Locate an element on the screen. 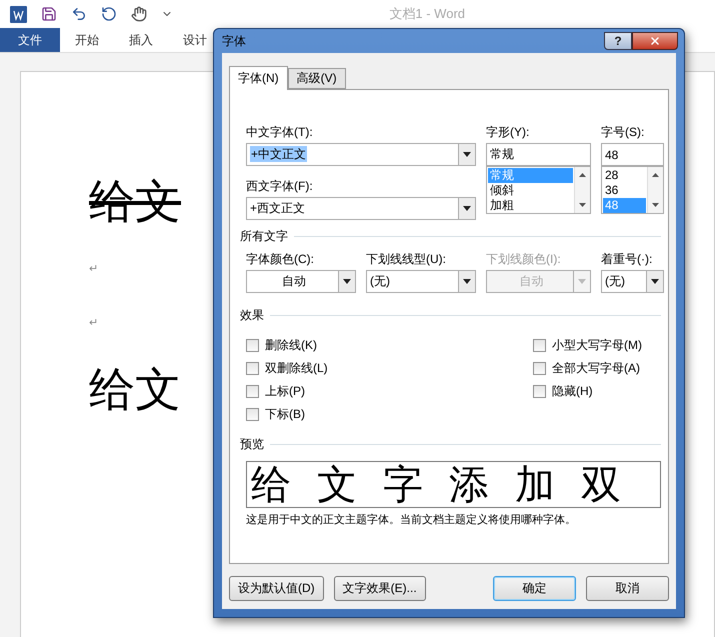 The image size is (715, 637). dialog-tab: 字体(N) is located at coordinates (258, 78).